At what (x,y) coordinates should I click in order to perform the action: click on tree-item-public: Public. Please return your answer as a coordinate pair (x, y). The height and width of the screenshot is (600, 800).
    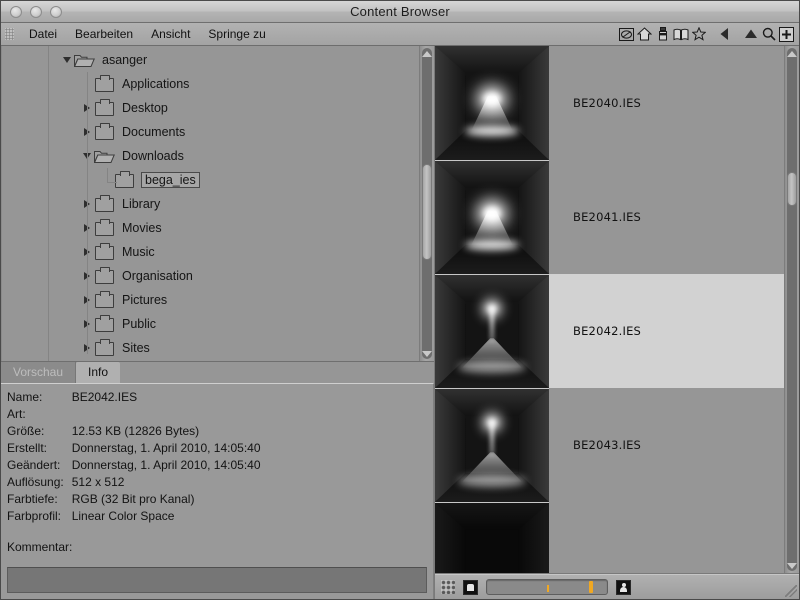
    Looking at the image, I should click on (210, 324).